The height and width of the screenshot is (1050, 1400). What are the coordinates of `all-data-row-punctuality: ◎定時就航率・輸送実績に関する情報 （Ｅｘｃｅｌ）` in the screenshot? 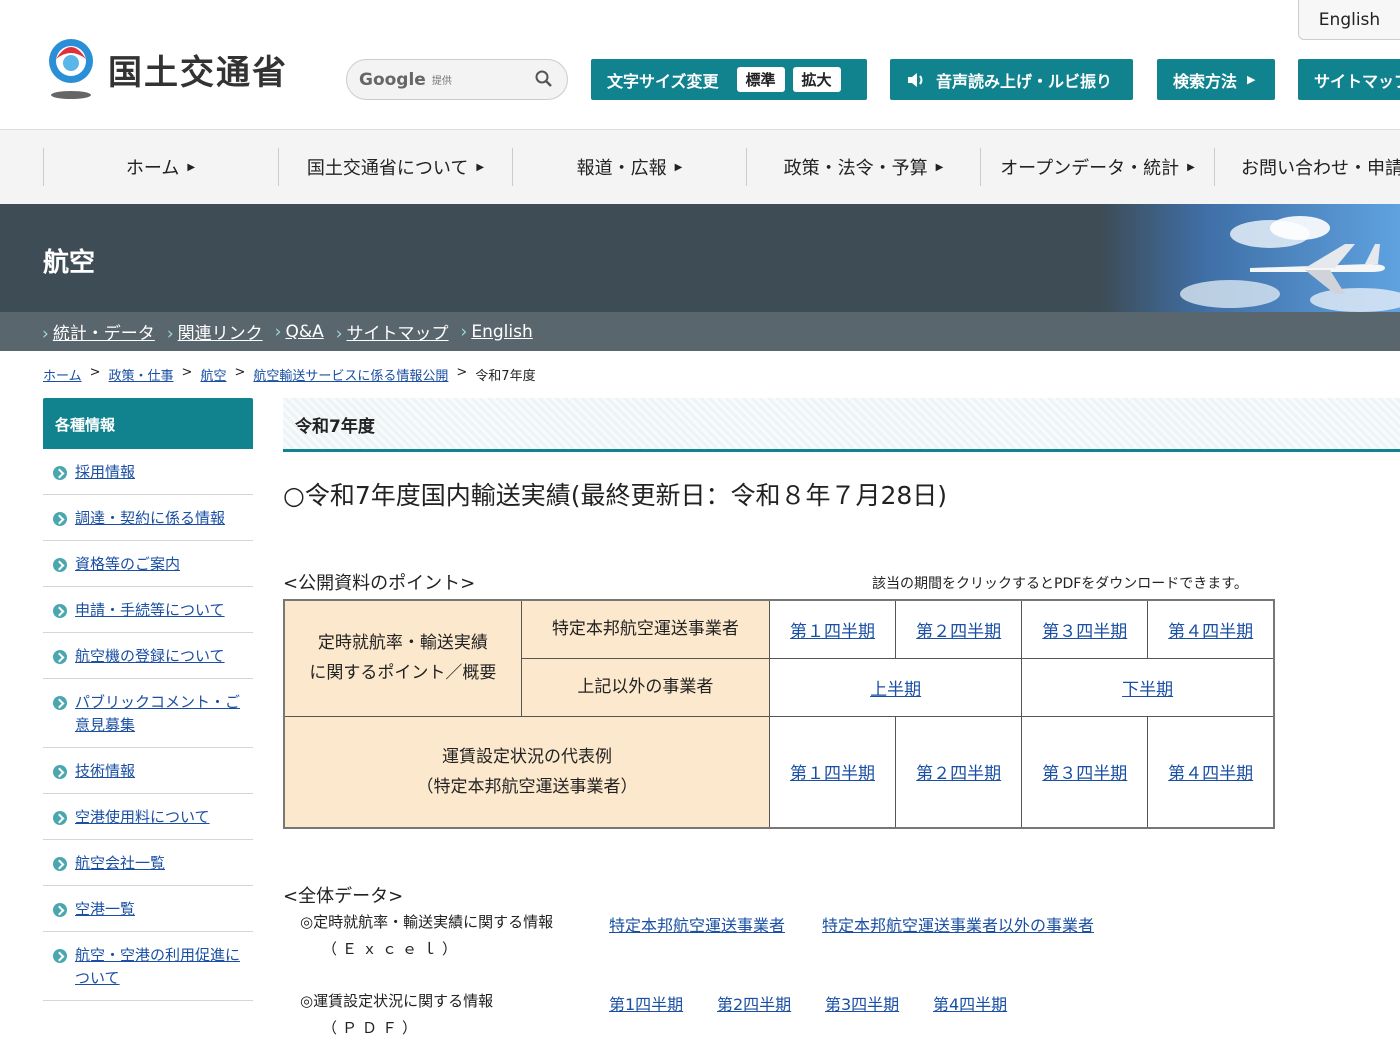 It's located at (426, 935).